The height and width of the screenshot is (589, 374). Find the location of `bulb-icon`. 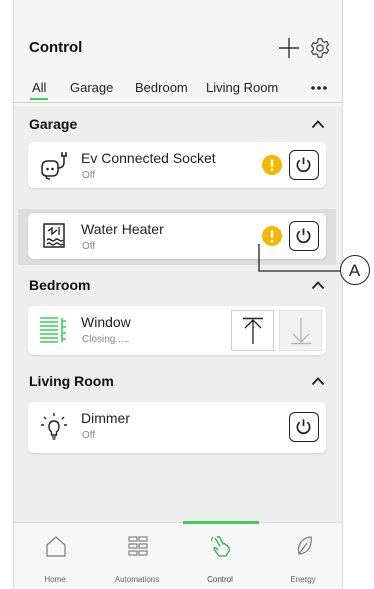

bulb-icon is located at coordinates (54, 426).